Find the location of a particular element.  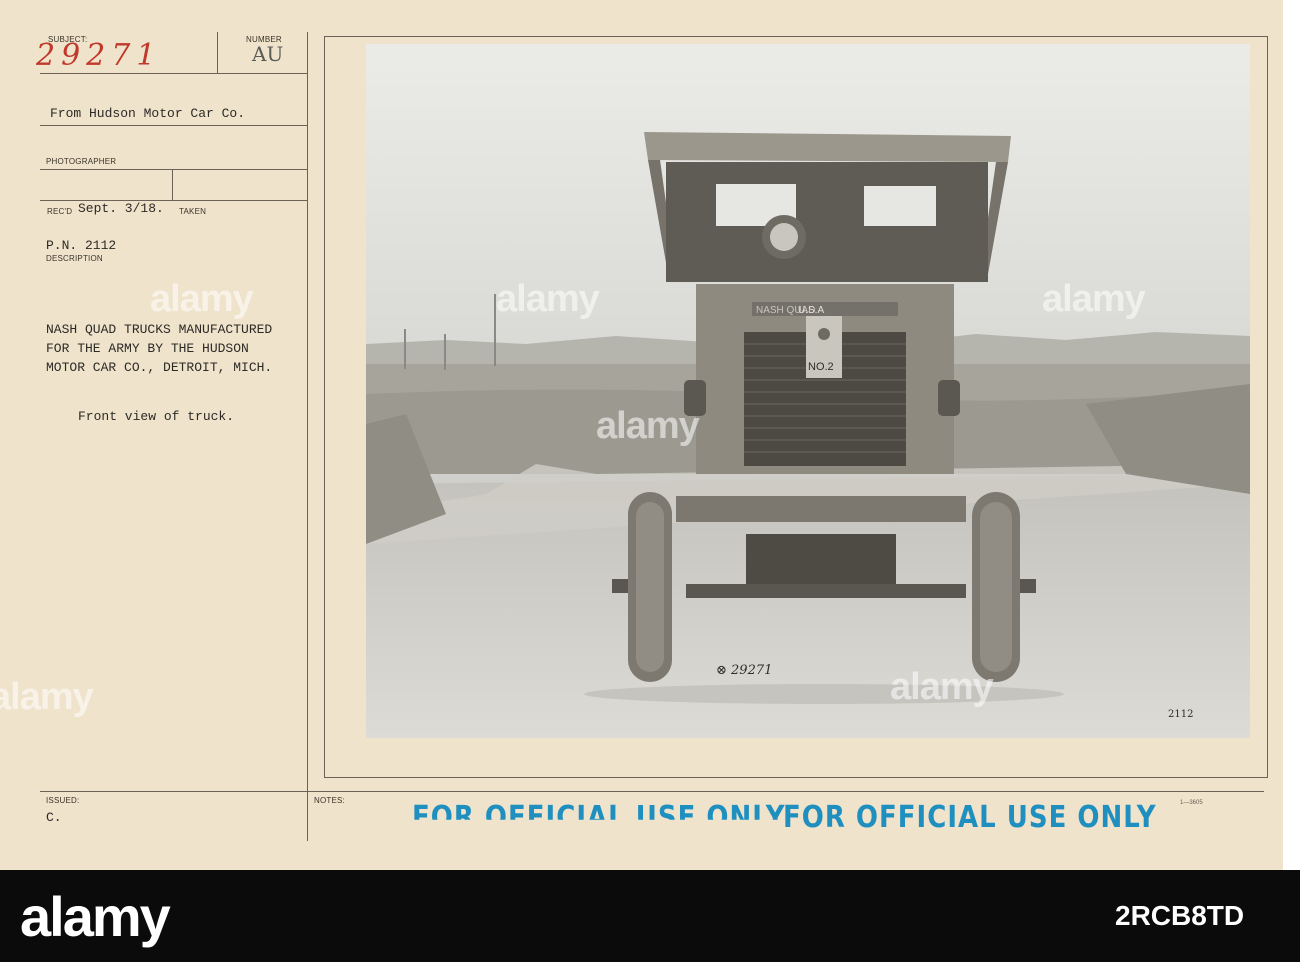

watermark-3: alamy is located at coordinates (1094, 299).